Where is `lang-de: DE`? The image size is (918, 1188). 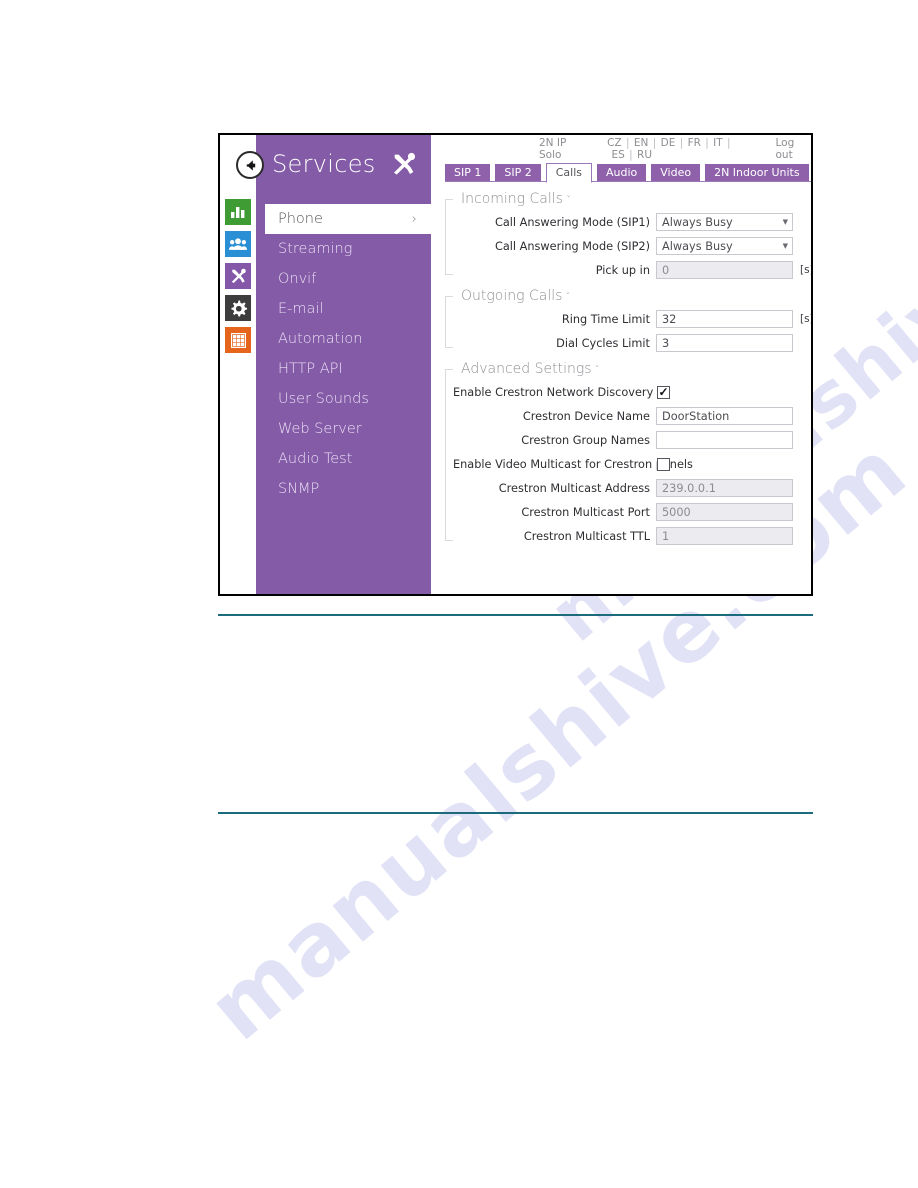
lang-de: DE is located at coordinates (668, 143).